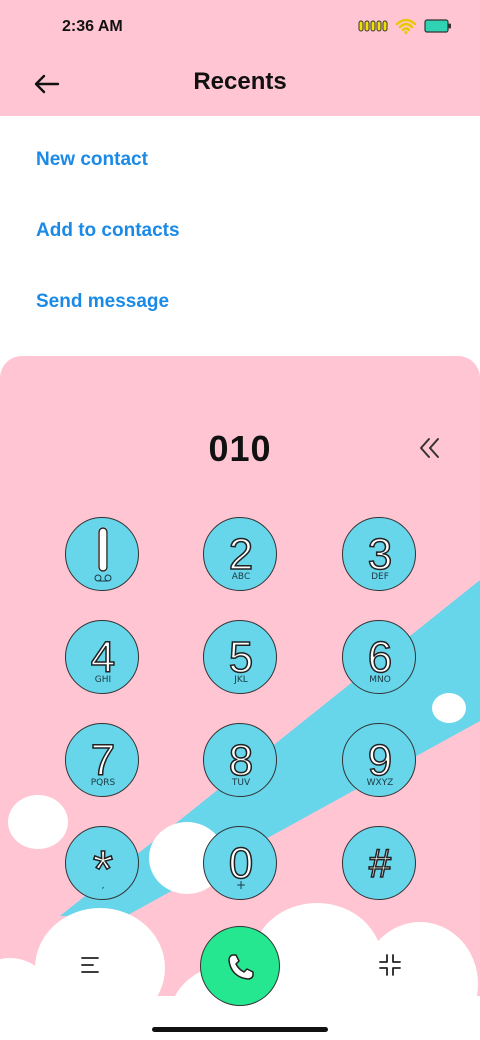 The image size is (480, 1040). Describe the element at coordinates (437, 26) in the screenshot. I see `battery-icon` at that location.